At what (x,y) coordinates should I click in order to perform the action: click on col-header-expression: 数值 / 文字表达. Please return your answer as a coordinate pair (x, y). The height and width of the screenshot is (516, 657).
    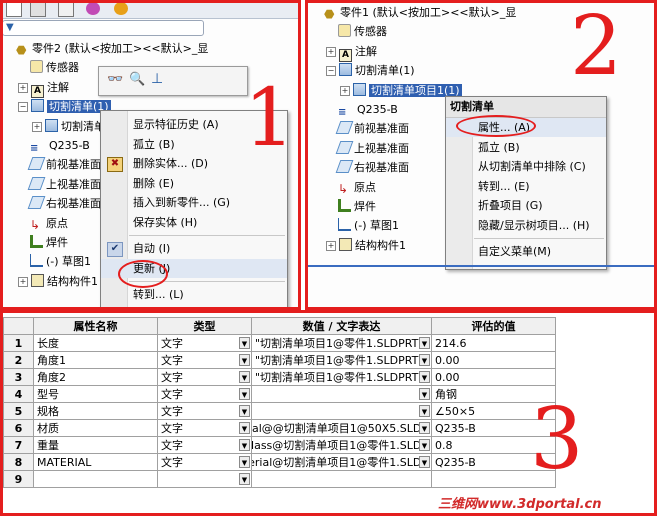
    Looking at the image, I should click on (341, 326).